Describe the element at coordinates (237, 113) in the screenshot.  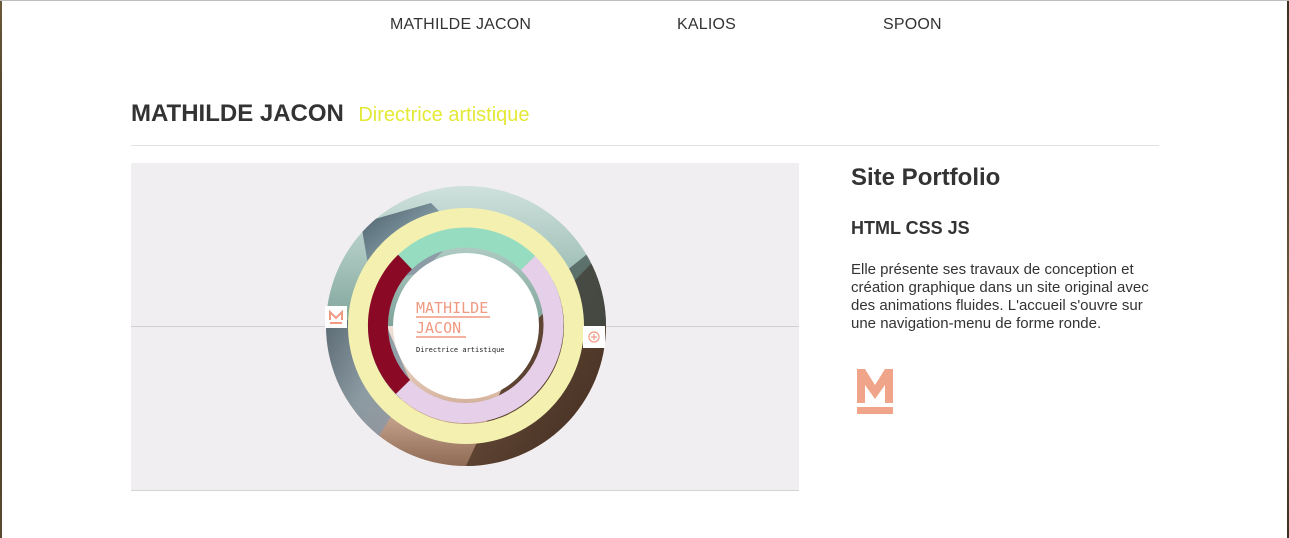
I see `project-title: MATHILDE JACON` at that location.